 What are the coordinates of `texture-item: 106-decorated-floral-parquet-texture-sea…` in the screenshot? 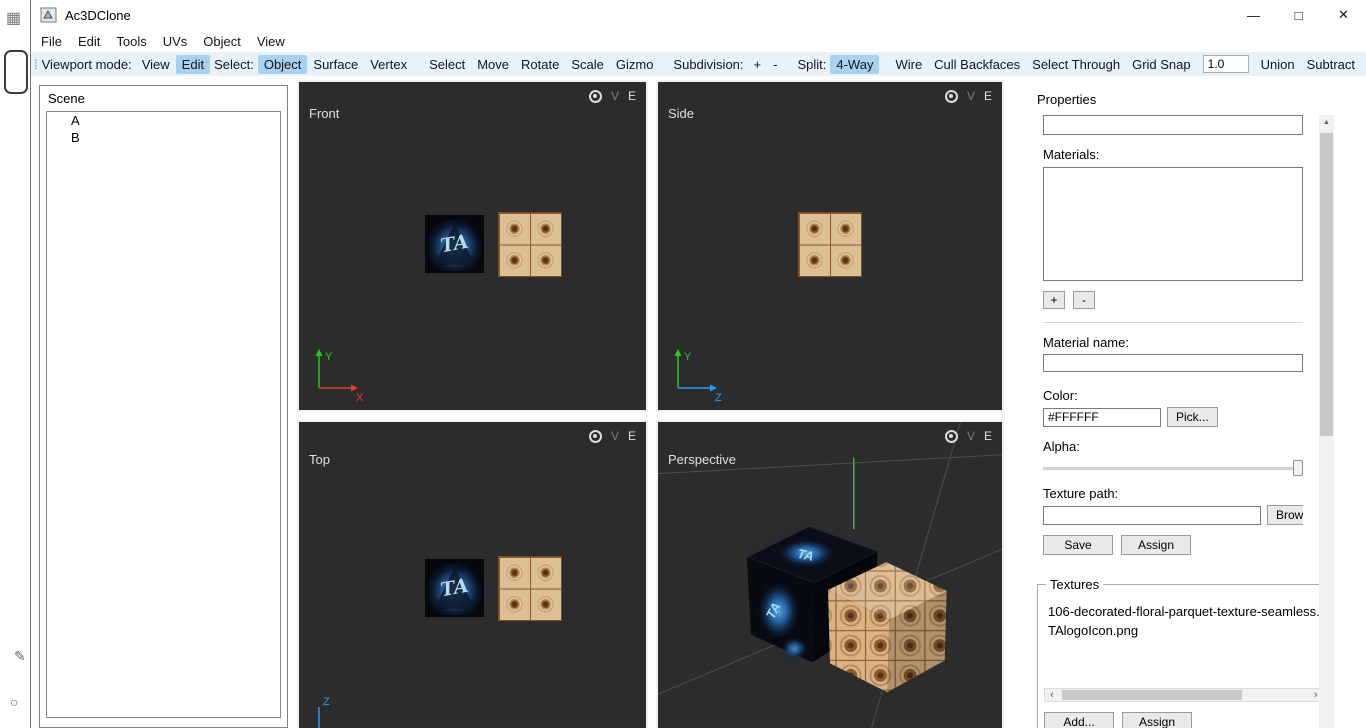 It's located at (1184, 611).